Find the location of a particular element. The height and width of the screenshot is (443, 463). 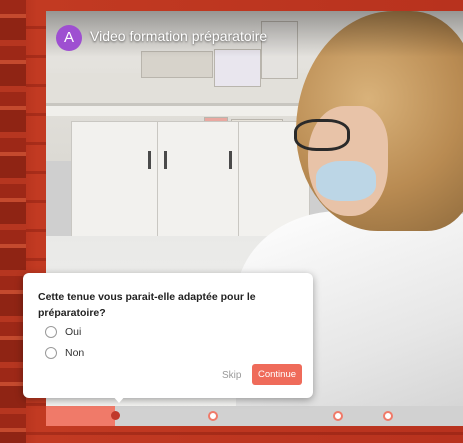

continue-button: Continue is located at coordinates (277, 374).